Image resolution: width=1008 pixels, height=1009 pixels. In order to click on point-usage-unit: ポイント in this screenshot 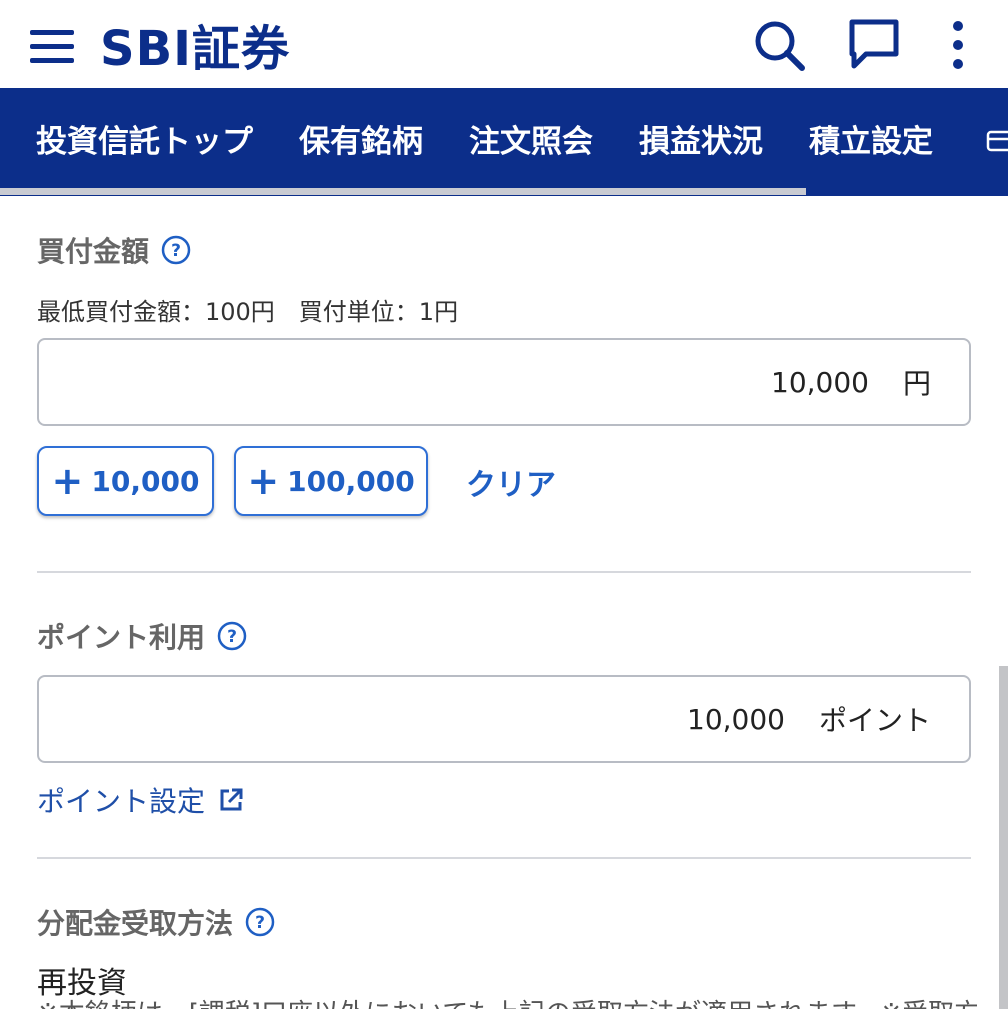, I will do `click(874, 720)`.